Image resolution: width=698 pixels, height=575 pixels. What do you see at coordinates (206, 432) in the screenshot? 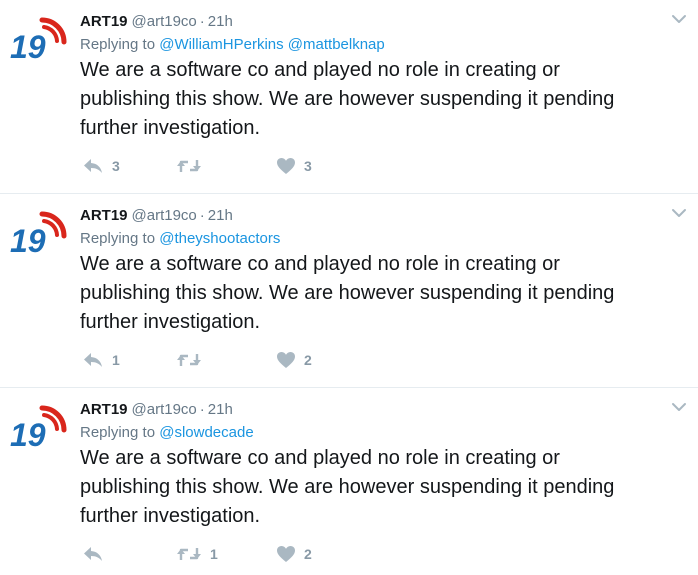
I see `mention-link: @slowdecade` at bounding box center [206, 432].